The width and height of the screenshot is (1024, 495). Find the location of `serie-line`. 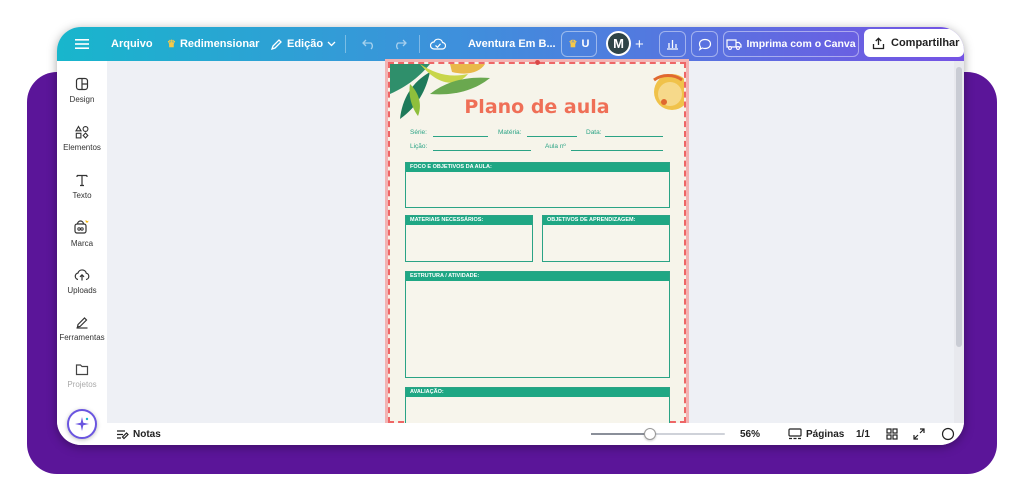

serie-line is located at coordinates (460, 136).